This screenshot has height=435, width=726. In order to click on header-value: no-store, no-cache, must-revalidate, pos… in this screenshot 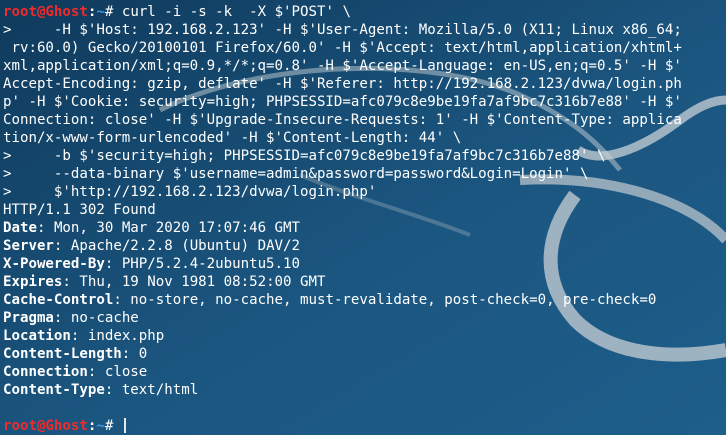, I will do `click(389, 300)`.